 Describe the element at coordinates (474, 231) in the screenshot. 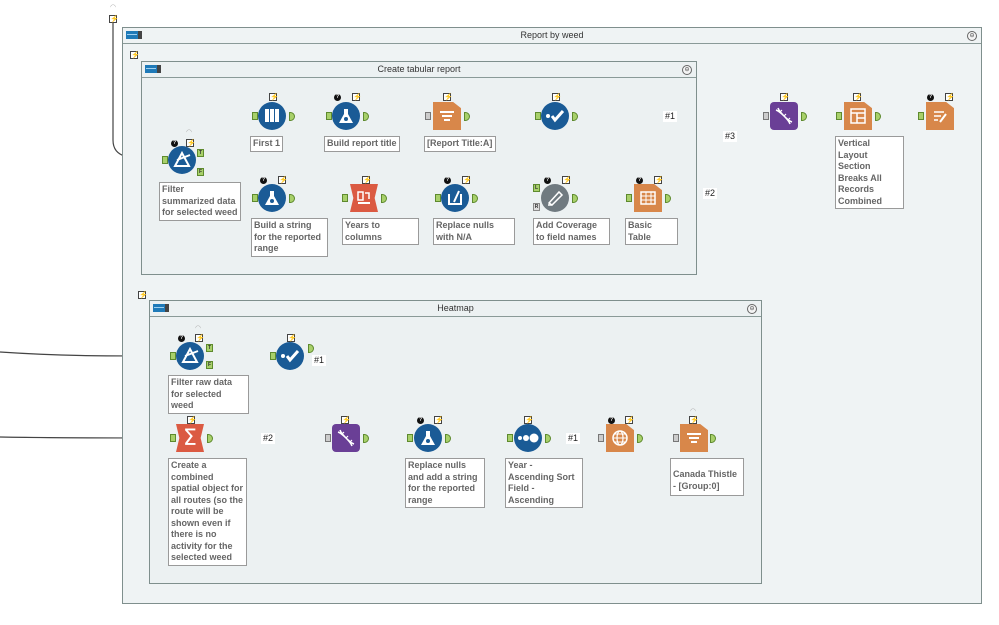

I see `annotation-replace-nulls-na: Replace nulls with N/A` at that location.